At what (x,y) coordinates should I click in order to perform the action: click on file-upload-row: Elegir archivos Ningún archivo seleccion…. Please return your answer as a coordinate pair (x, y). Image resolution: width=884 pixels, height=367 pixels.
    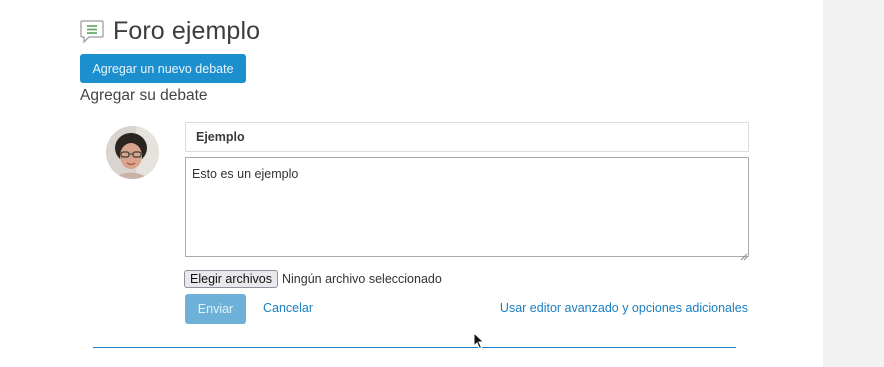
    Looking at the image, I should click on (313, 279).